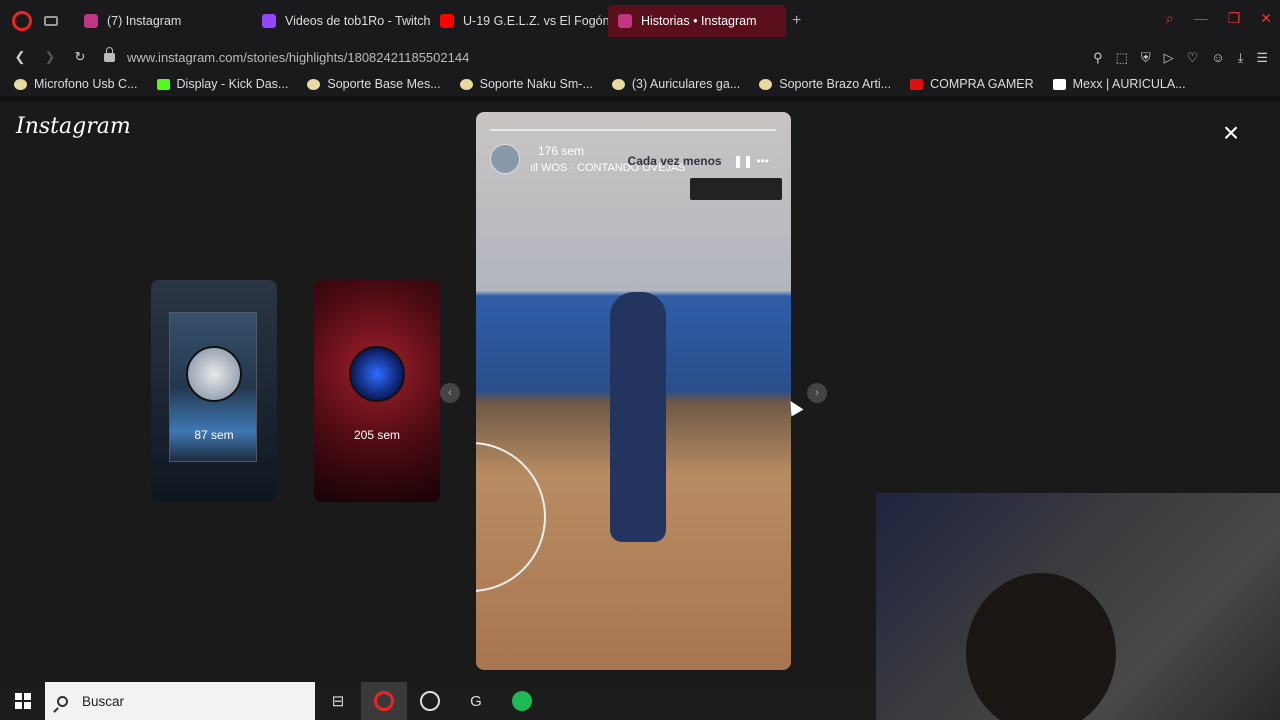 The width and height of the screenshot is (1280, 720). I want to click on back-icon: ❮, so click(20, 57).